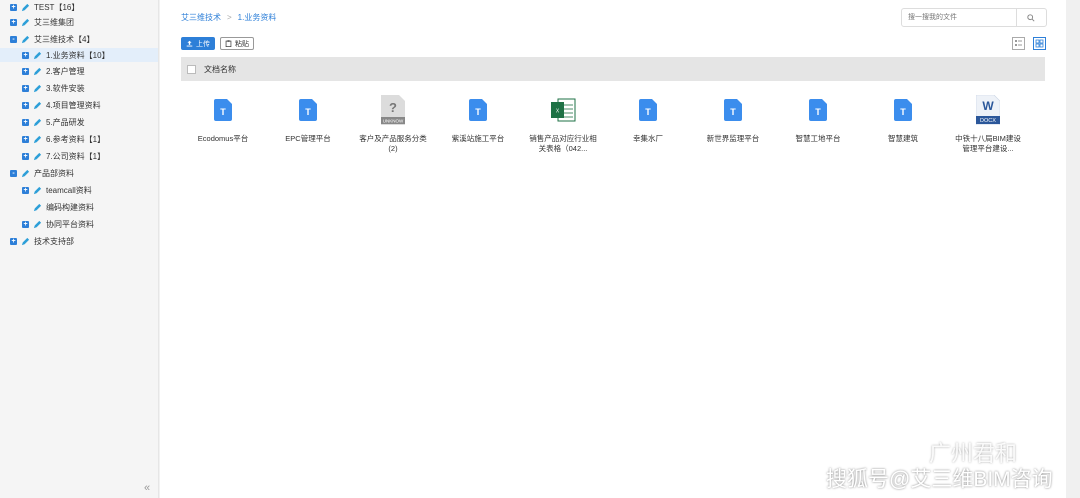  I want to click on file-name: 客户及产品服务分类 (2), so click(393, 143).